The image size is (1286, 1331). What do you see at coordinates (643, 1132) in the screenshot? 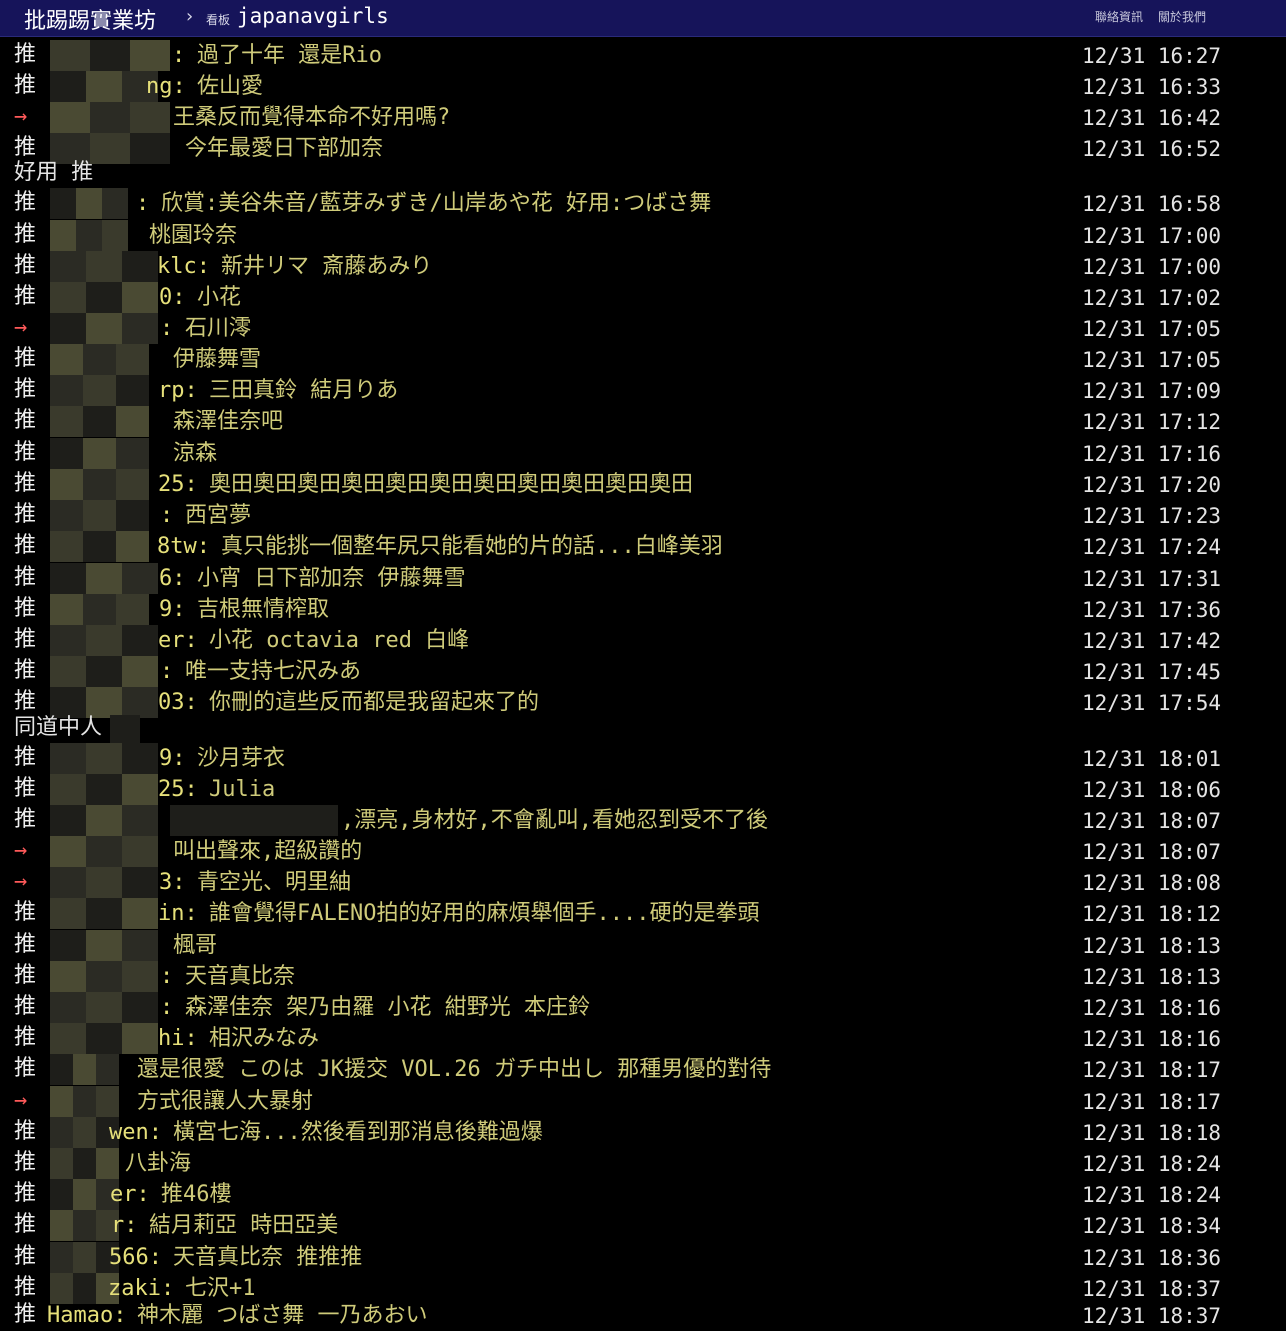
I see `comment-row: 推 wen: 橫宮七海...然後看到那消息後難過爆 12/31 18:18` at bounding box center [643, 1132].